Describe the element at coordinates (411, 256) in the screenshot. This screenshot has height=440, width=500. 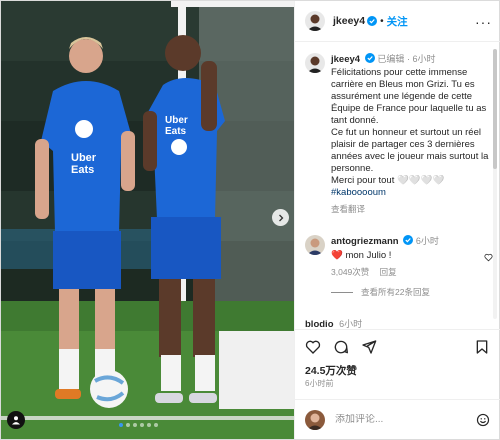
I see `comment-line: ❤️ mon Julio !` at that location.